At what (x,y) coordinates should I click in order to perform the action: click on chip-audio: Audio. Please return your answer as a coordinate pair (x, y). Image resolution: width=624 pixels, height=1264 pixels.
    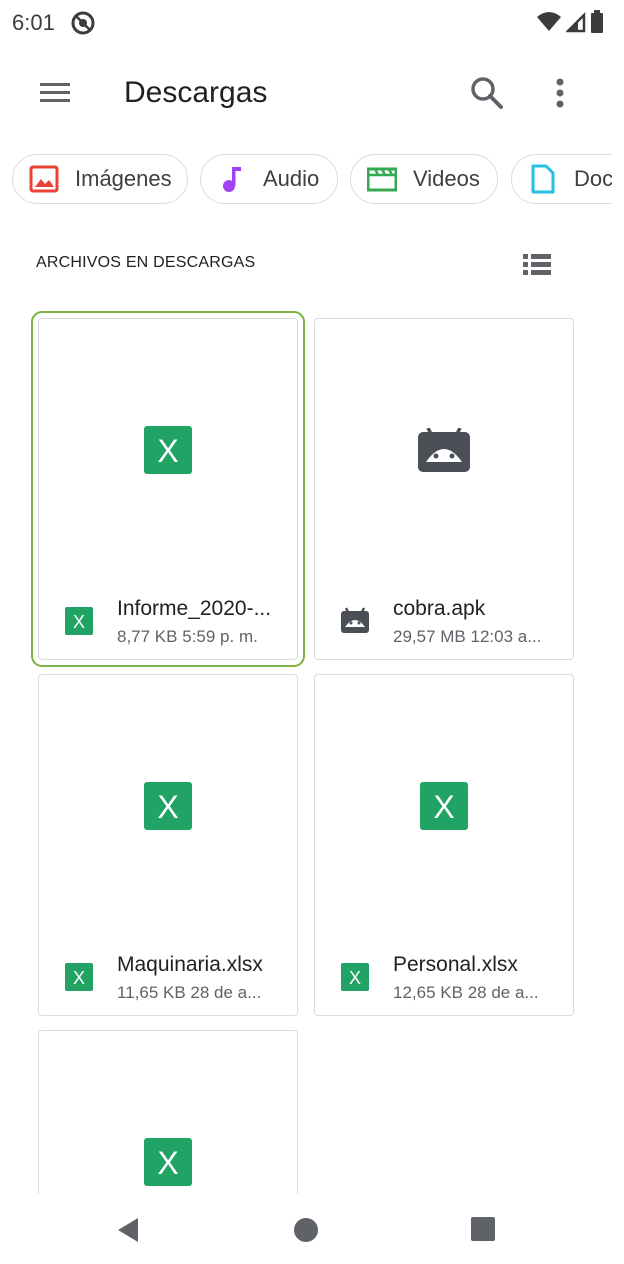
    Looking at the image, I should click on (269, 179).